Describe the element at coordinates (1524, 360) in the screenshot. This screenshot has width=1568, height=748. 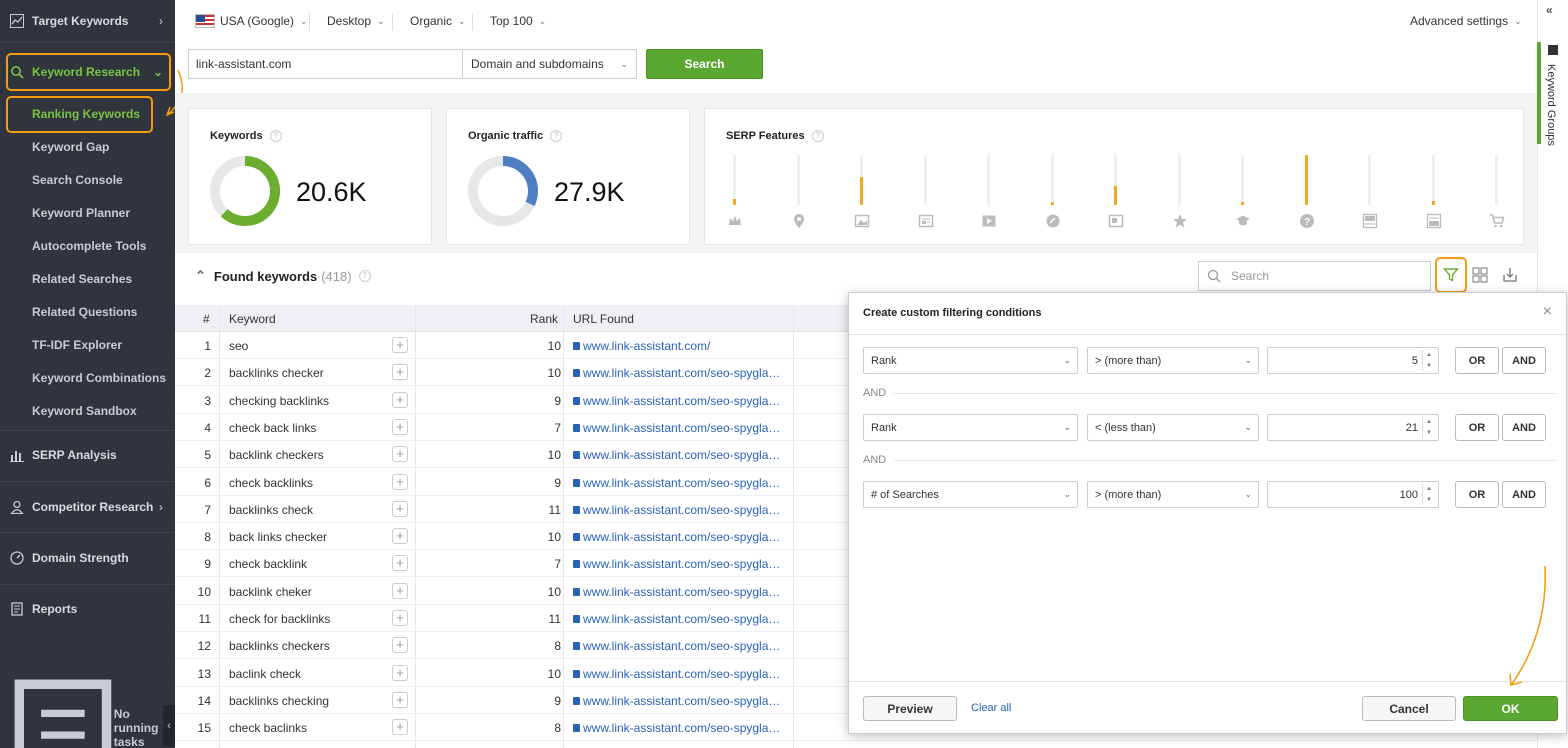
I see `condition-1-and-button: AND` at that location.